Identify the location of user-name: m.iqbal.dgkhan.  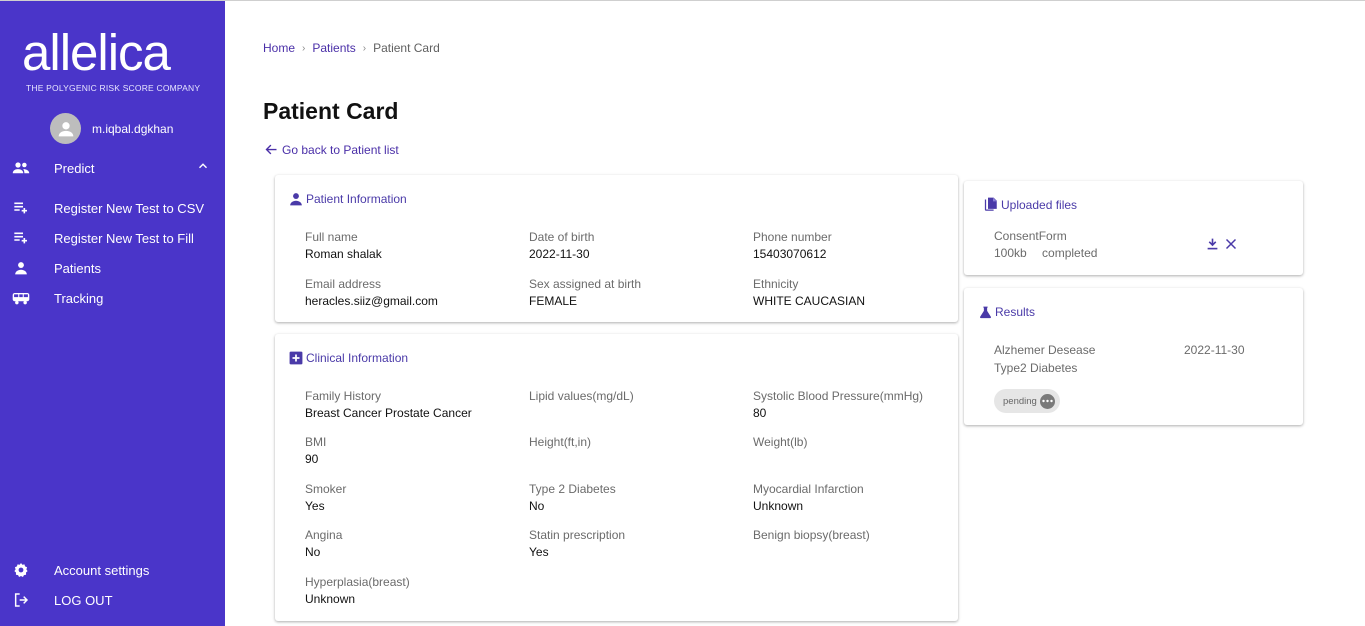
(133, 128).